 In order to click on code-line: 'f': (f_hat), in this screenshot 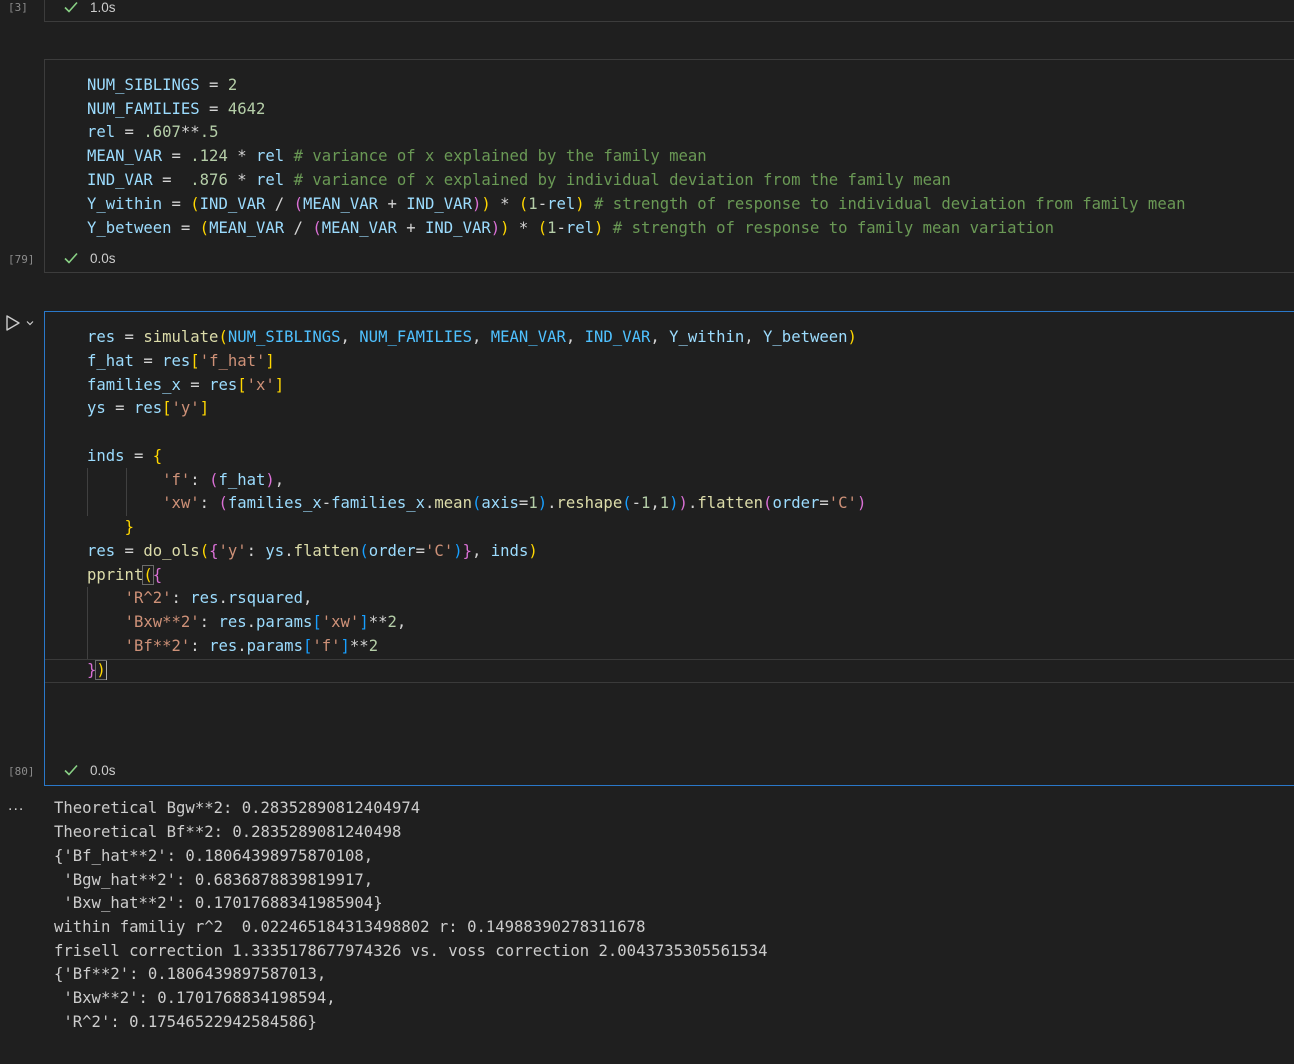, I will do `click(223, 480)`.